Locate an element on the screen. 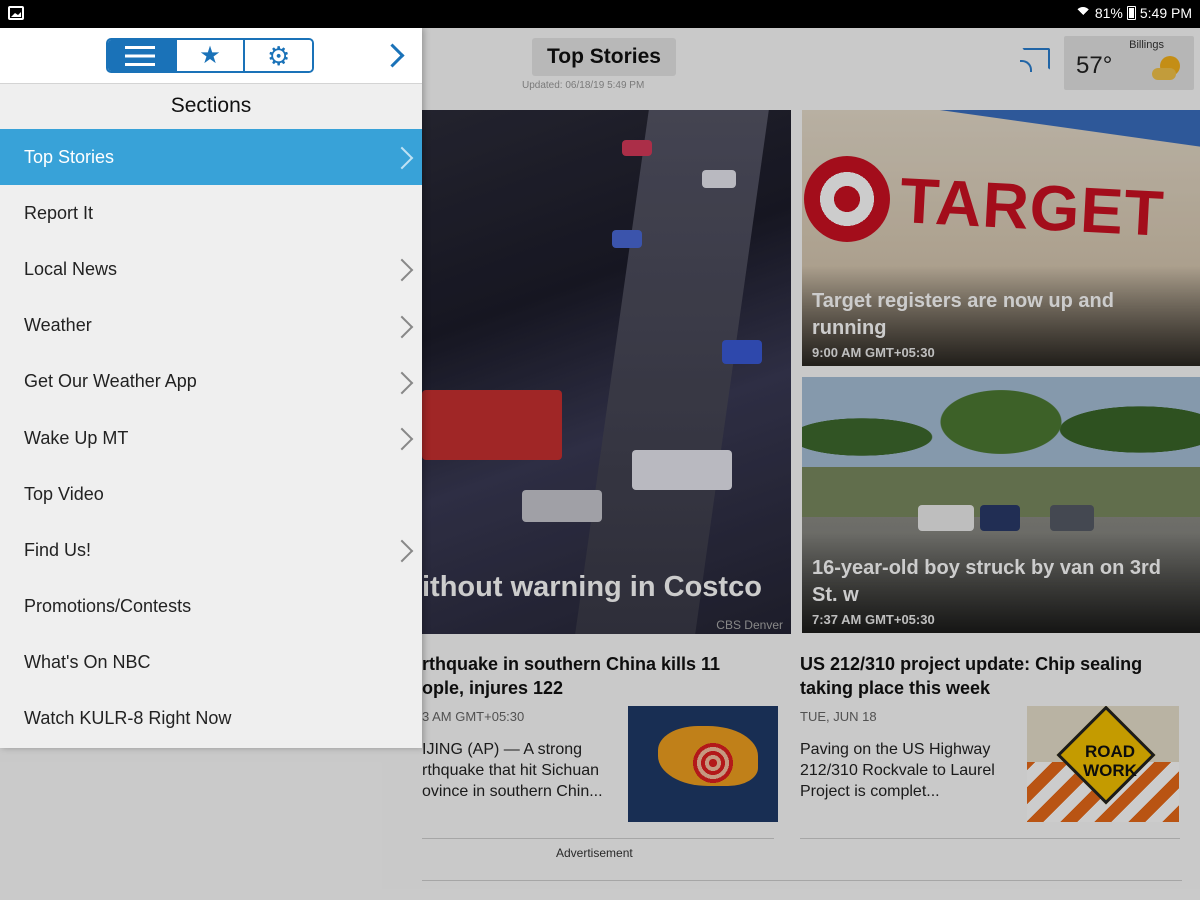  favorites-tab: ★ is located at coordinates (211, 55).